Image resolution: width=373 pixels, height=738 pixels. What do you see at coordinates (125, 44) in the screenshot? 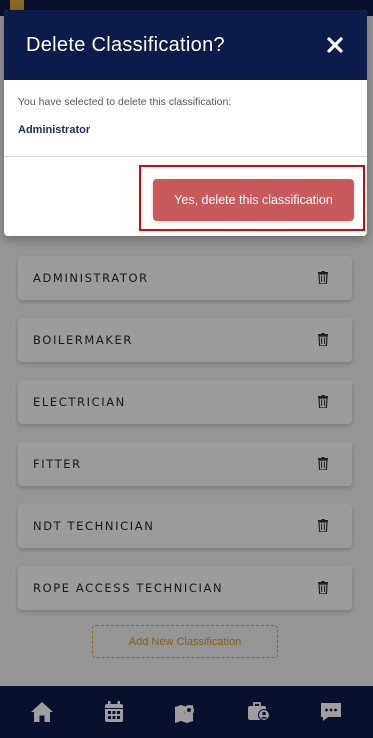
I see `modal-title: Delete Classification?` at bounding box center [125, 44].